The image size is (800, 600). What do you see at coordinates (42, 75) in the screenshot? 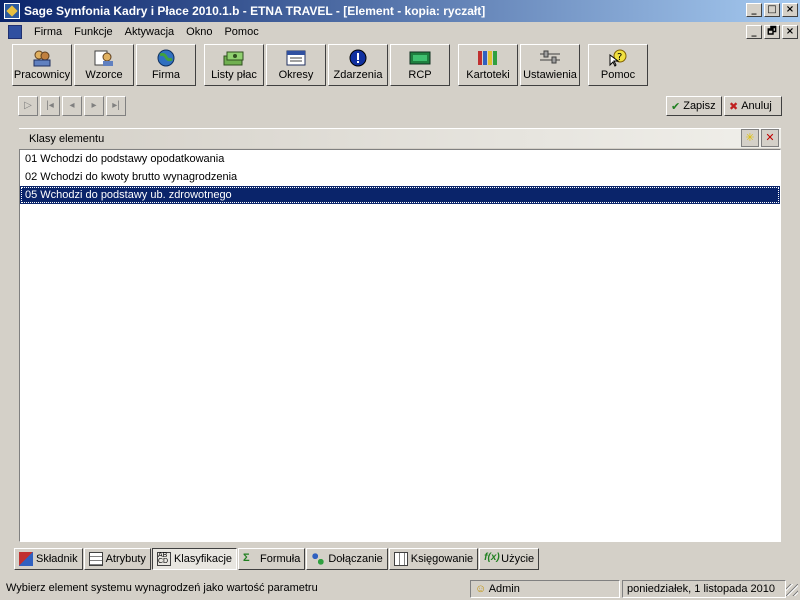
I see `toolbar-pracownicy-label: Pracownicy` at bounding box center [42, 75].